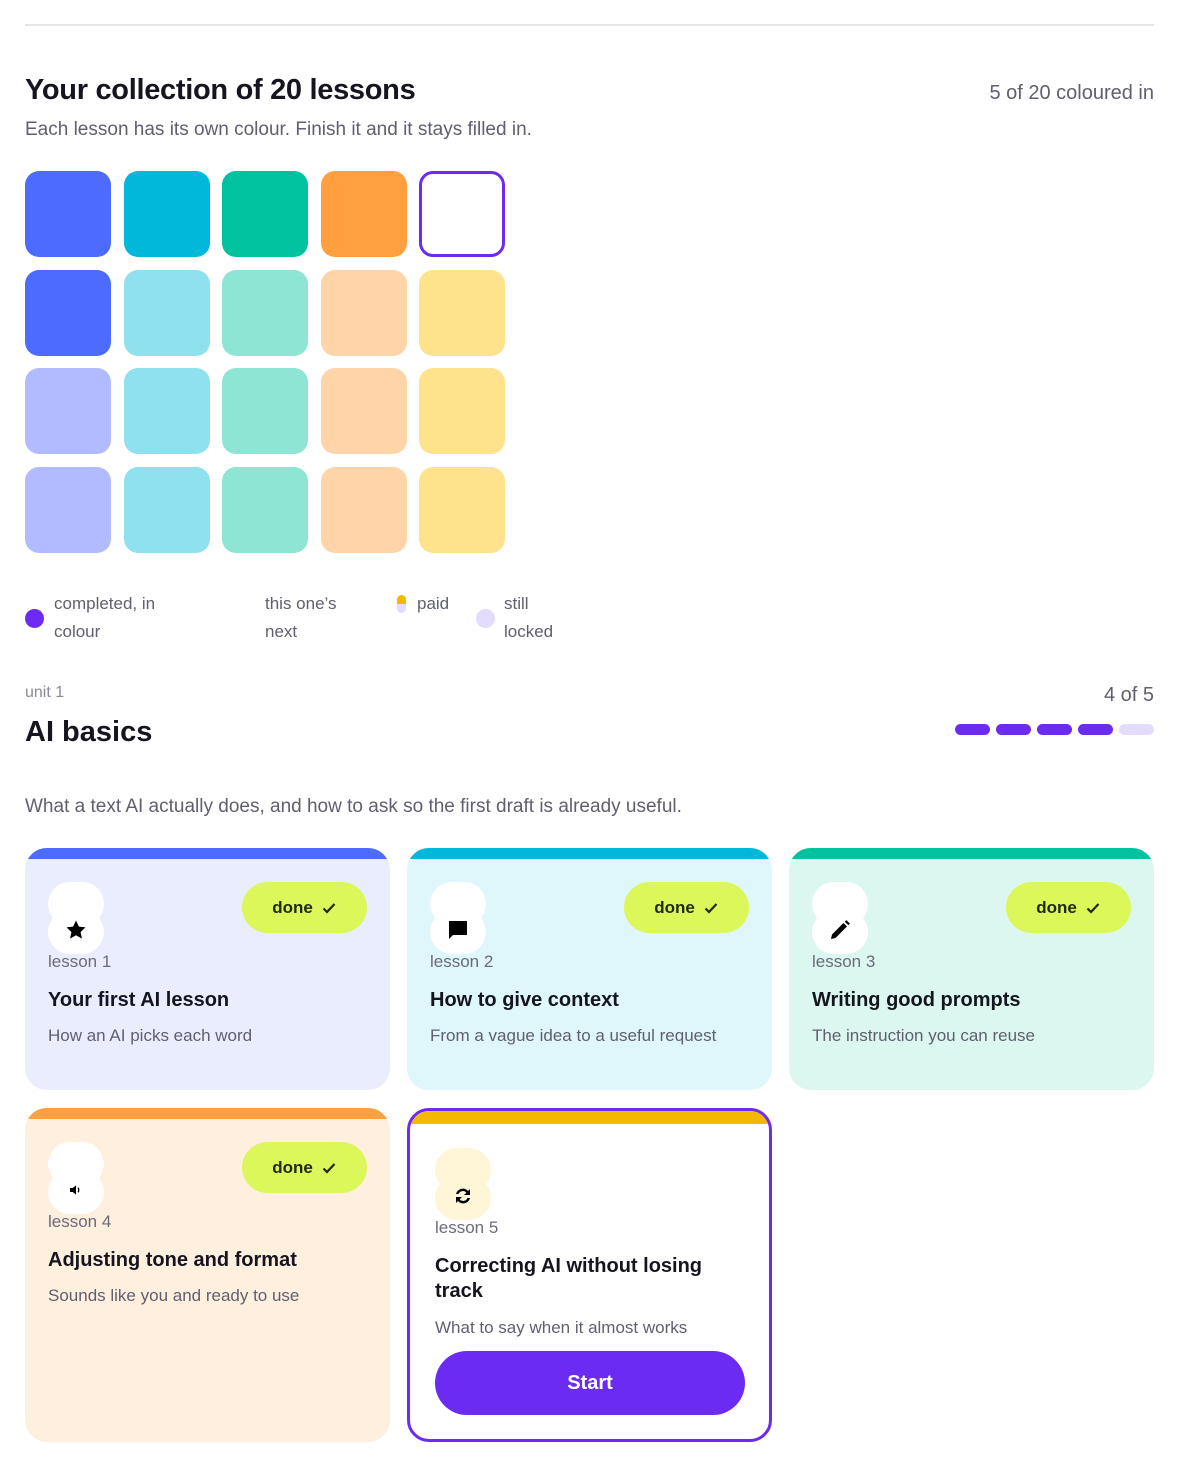 This screenshot has height=1468, width=1180. I want to click on lesson-kicker: lesson 1, so click(80, 961).